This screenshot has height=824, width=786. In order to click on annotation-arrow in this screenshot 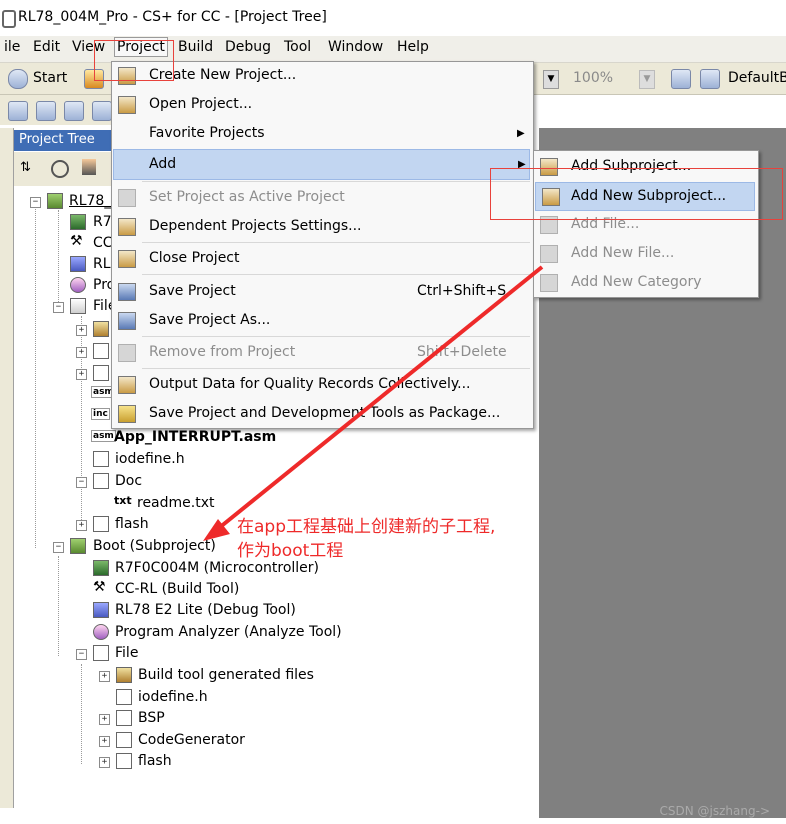, I will do `click(373, 403)`.